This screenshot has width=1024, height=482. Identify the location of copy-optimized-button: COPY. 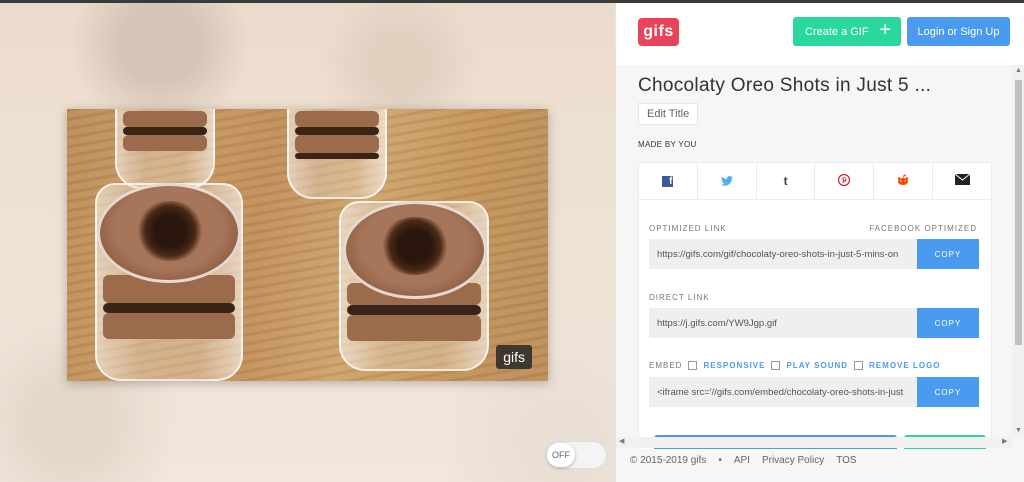
(948, 254).